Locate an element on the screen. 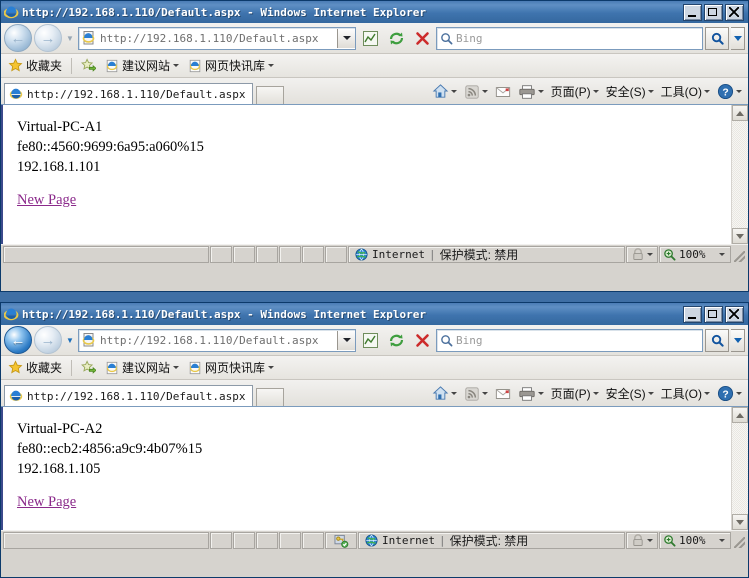 The width and height of the screenshot is (749, 578). zone-label: Internet is located at coordinates (398, 254).